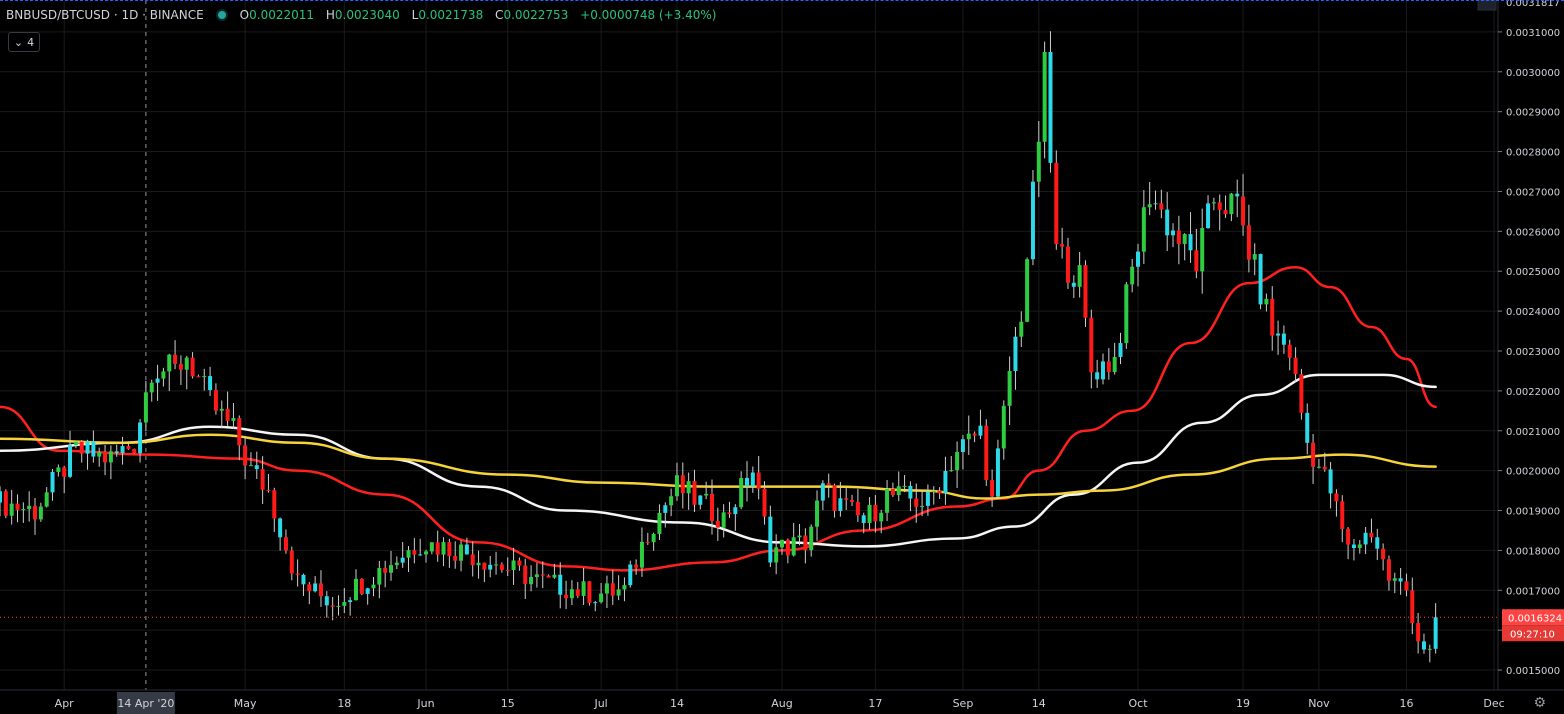  I want to click on high-label: H, so click(330, 15).